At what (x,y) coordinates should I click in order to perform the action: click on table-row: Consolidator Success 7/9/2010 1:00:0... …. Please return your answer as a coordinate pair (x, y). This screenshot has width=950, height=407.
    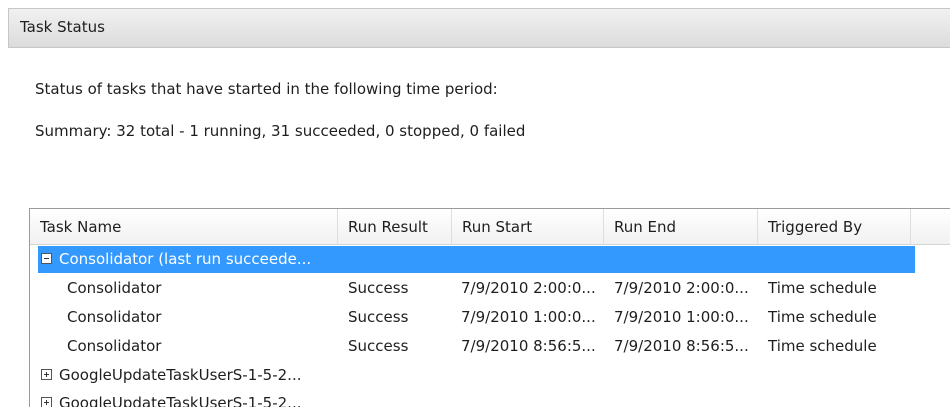
    Looking at the image, I should click on (490, 317).